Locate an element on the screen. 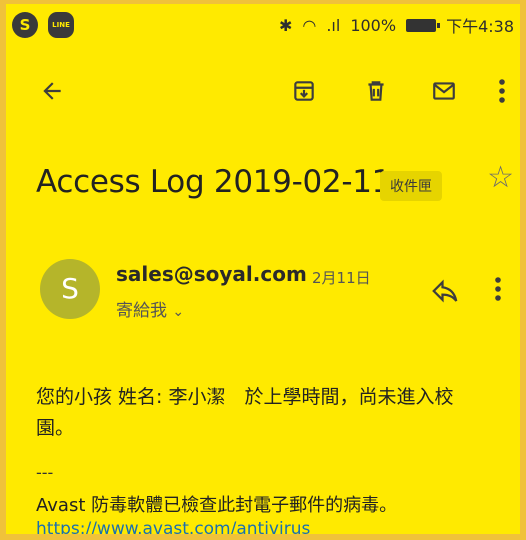 Image resolution: width=526 pixels, height=540 pixels. battery-icon is located at coordinates (423, 25).